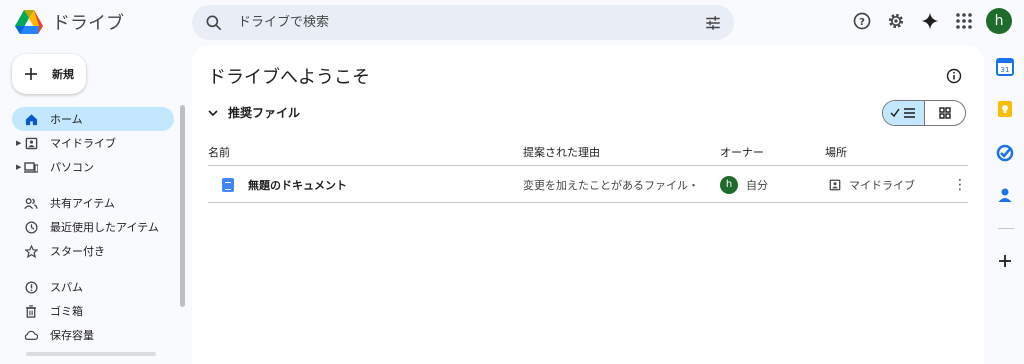  Describe the element at coordinates (964, 21) in the screenshot. I see `apps-grid-icon` at that location.